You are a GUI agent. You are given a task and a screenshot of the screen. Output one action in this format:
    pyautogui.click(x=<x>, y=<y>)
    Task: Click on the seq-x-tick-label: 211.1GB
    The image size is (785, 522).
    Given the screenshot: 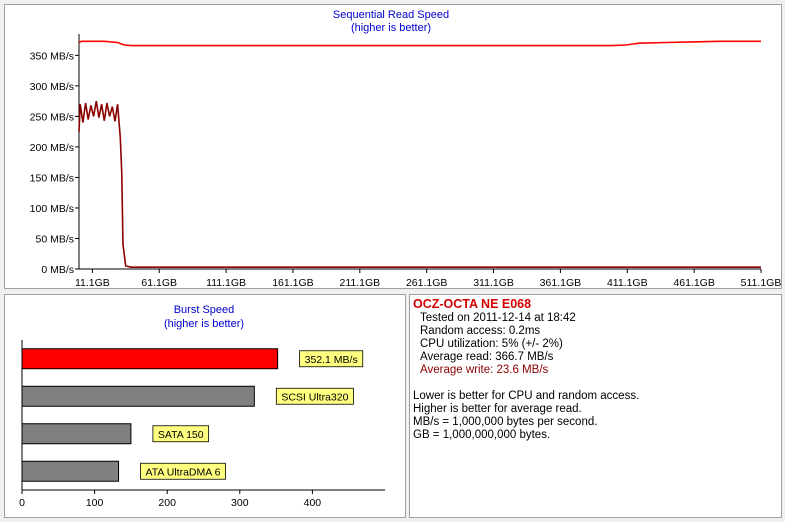 What is the action you would take?
    pyautogui.click(x=359, y=282)
    